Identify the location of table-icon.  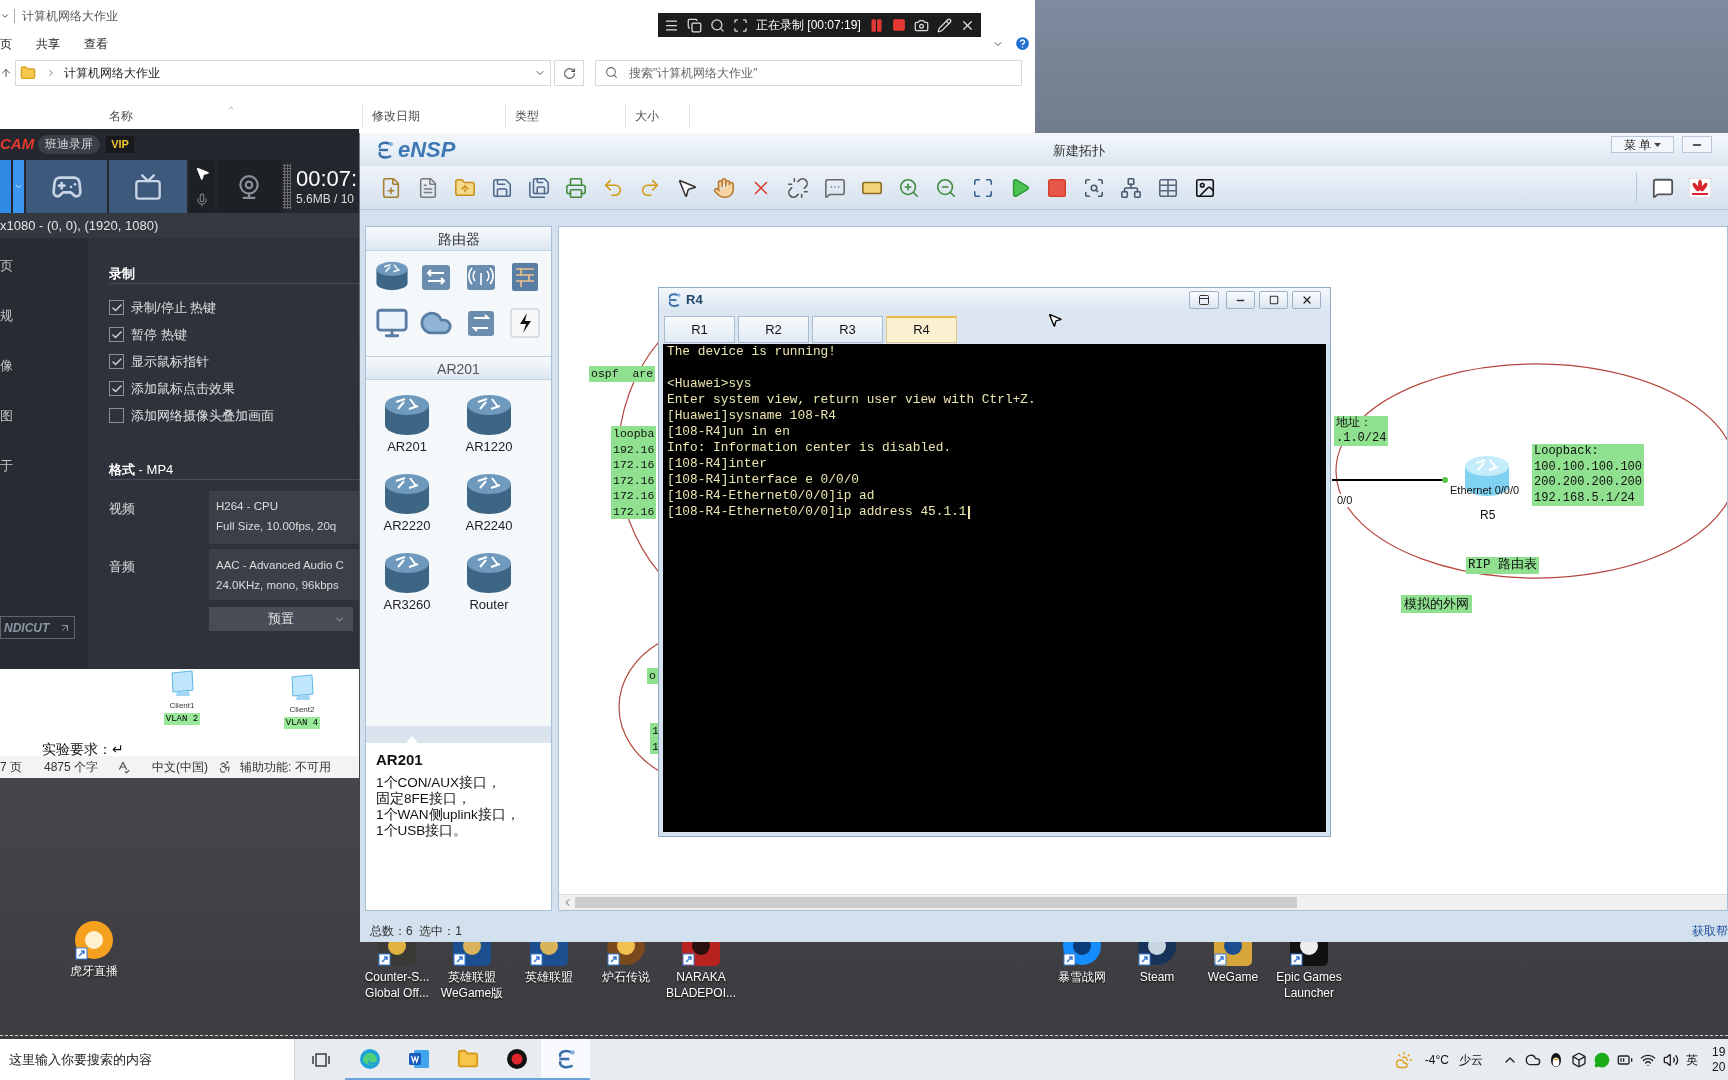
(1168, 187).